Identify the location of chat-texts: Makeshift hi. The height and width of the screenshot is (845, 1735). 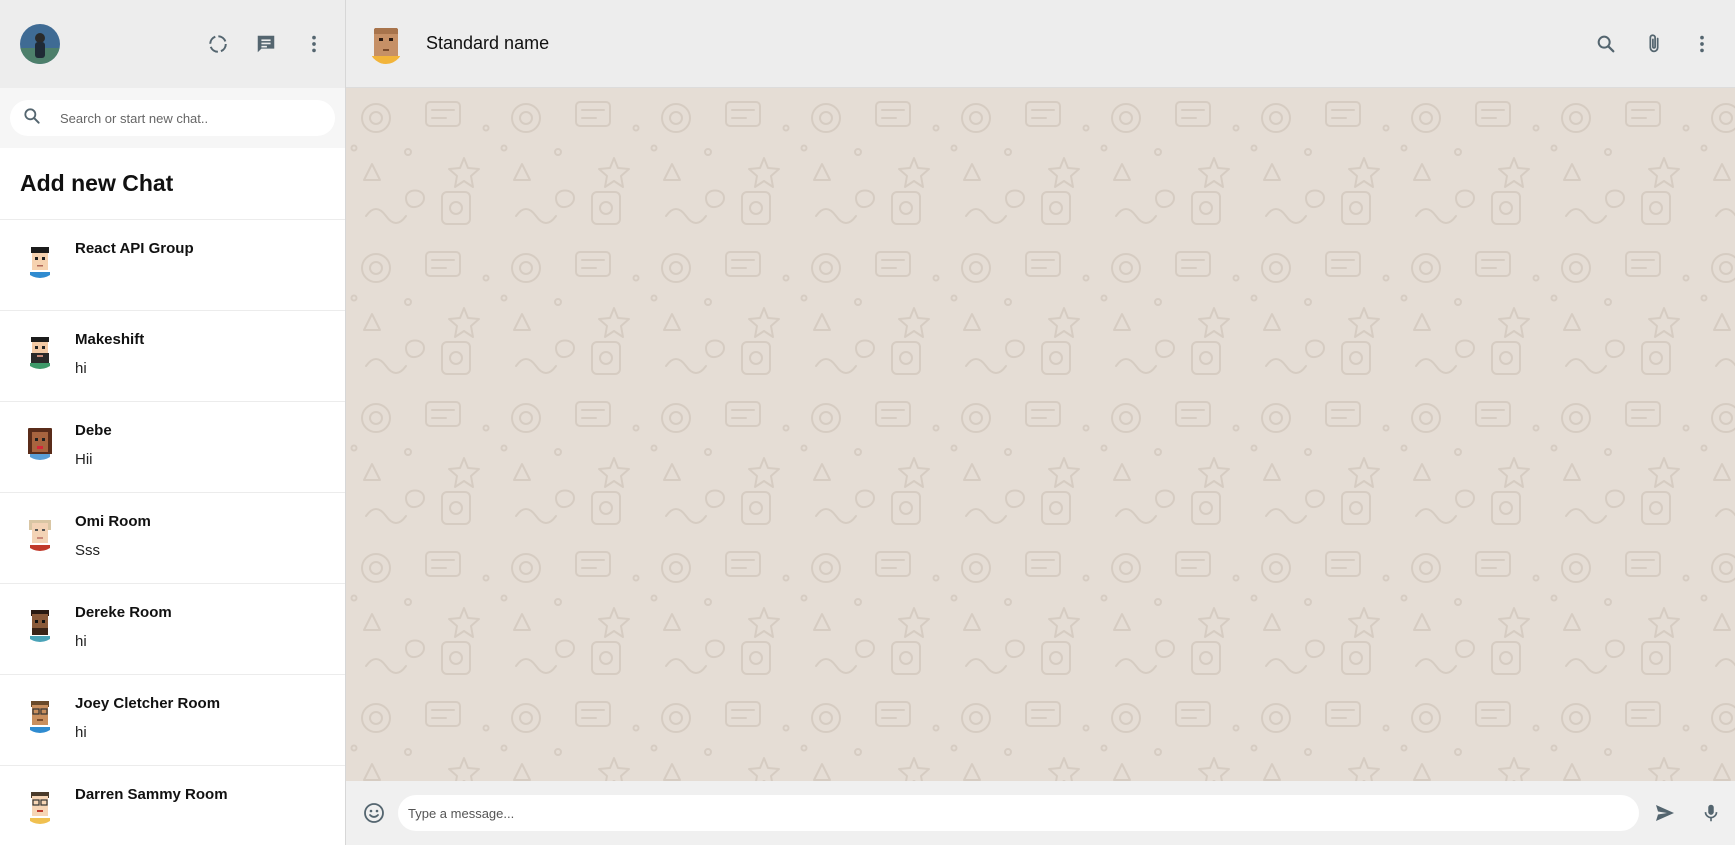
(109, 354).